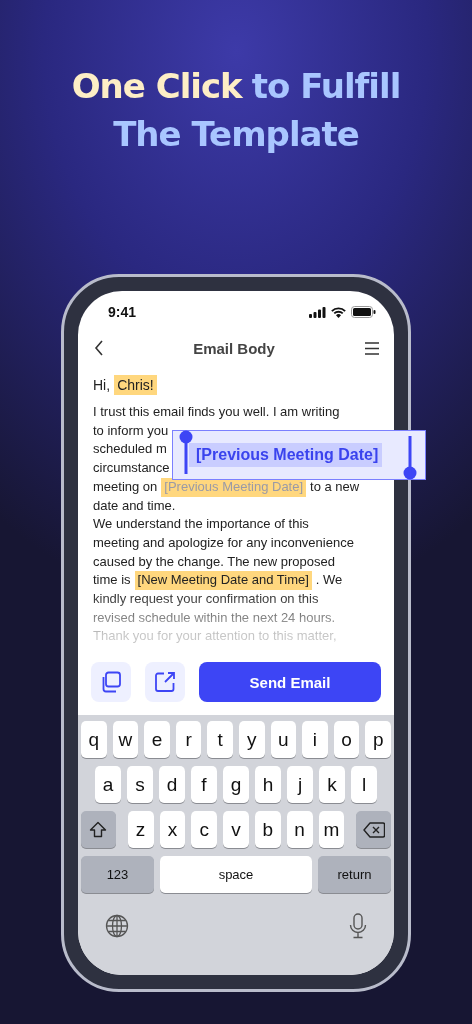  I want to click on copy-button, so click(111, 682).